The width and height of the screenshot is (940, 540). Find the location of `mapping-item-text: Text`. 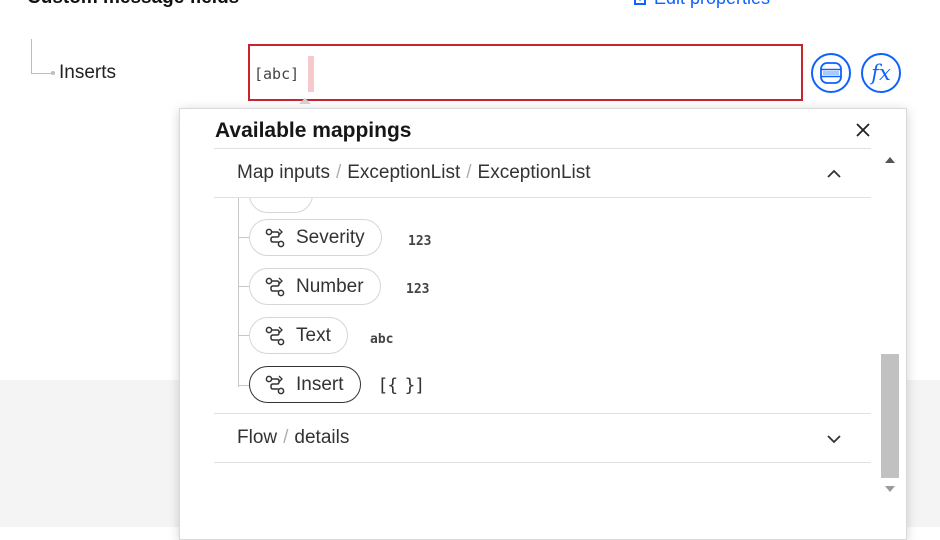

mapping-item-text: Text is located at coordinates (298, 335).